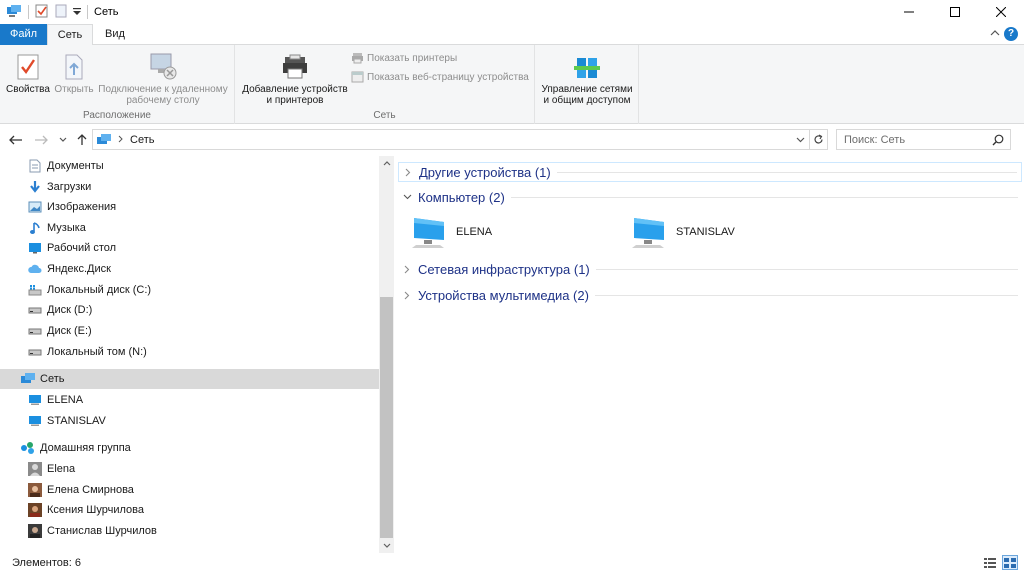 Image resolution: width=1024 pixels, height=572 pixels. Describe the element at coordinates (142, 140) in the screenshot. I see `breadcrumb-network: Сеть` at that location.